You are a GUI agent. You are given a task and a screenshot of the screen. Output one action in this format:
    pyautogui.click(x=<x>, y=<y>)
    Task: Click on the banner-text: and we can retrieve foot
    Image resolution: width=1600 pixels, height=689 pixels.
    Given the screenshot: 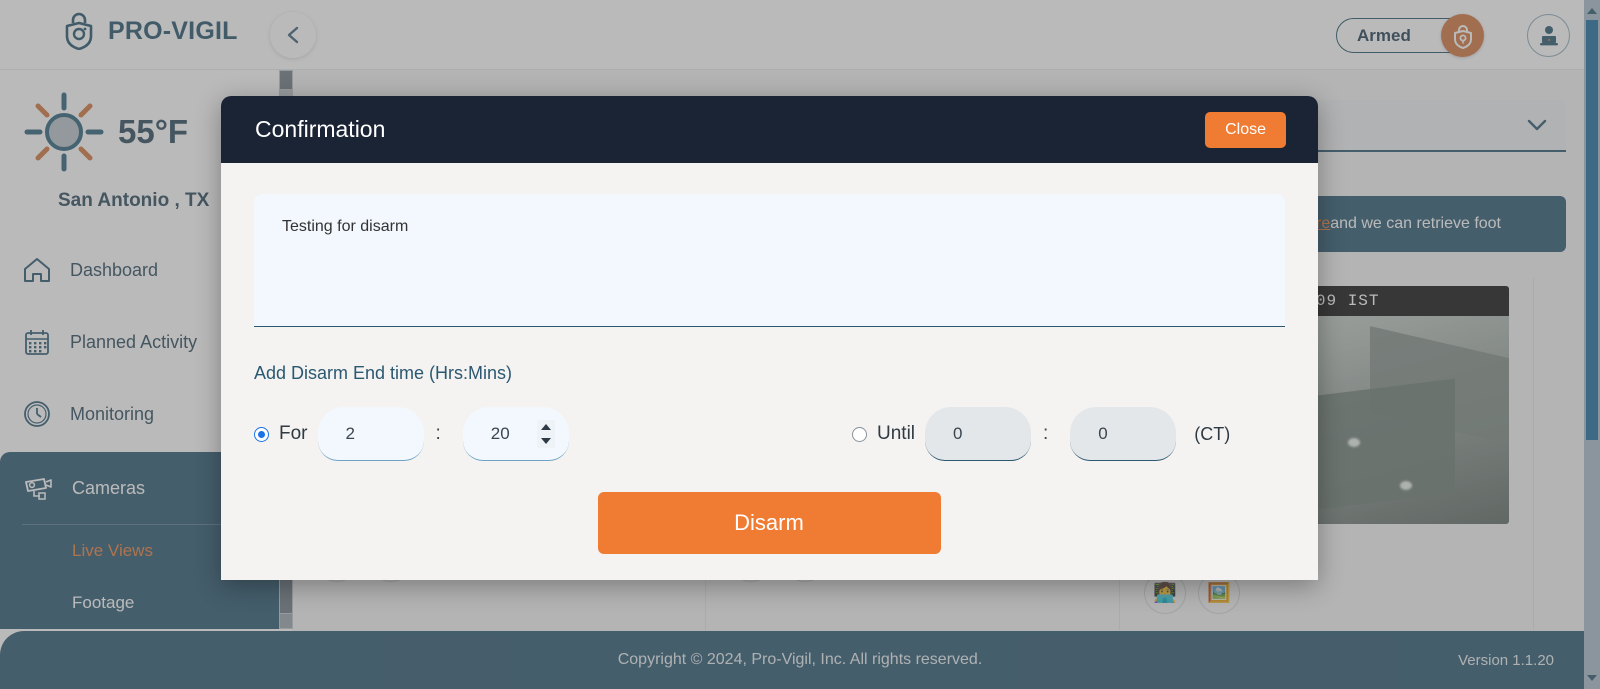 What is the action you would take?
    pyautogui.click(x=1415, y=223)
    